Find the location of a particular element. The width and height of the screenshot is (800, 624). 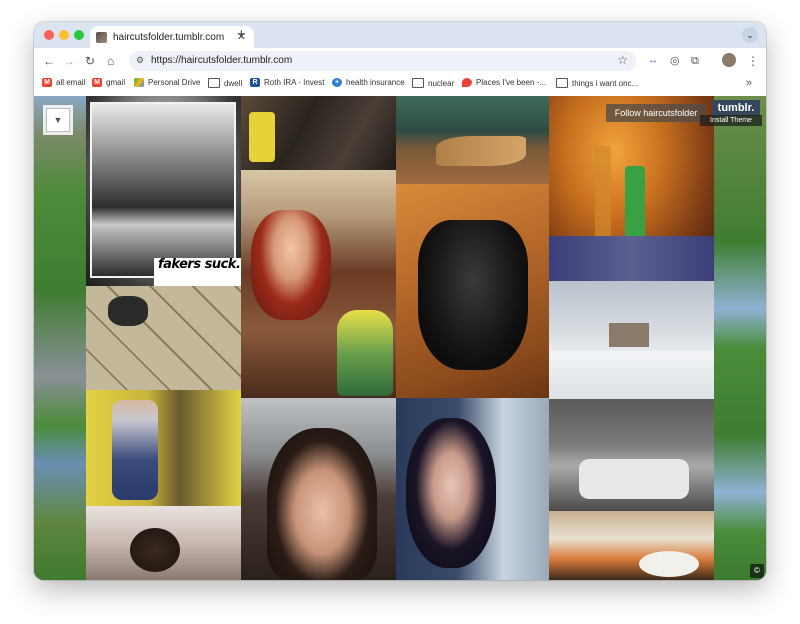

address-bar: ⚙ https://haircutsfolder.tumblr.com ☆ is located at coordinates (382, 61).